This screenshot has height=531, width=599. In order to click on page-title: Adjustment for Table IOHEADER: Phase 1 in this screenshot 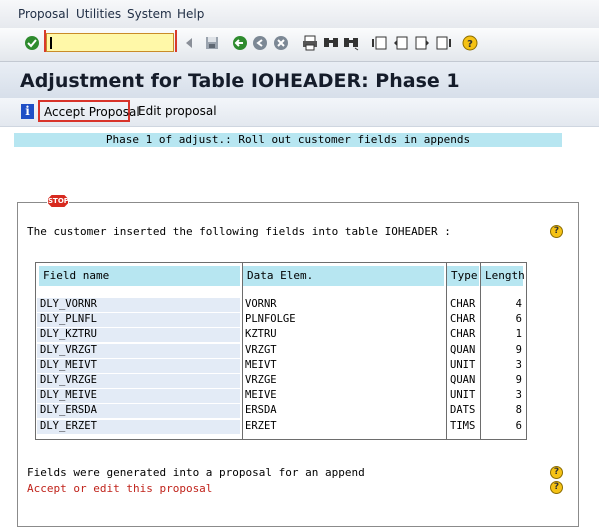, I will do `click(240, 81)`.